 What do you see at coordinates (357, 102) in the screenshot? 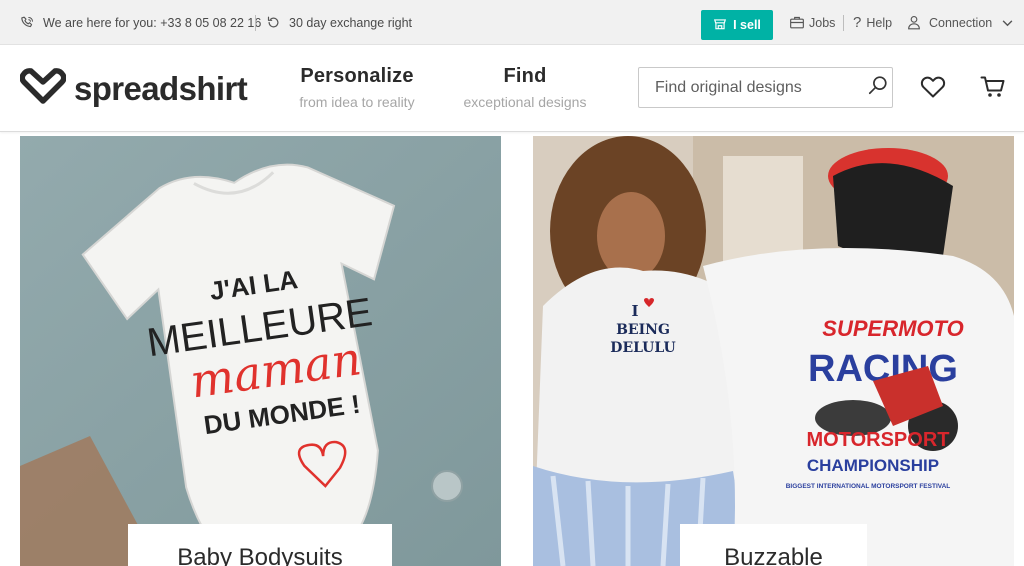
I see `nav-subtitle: from idea to reality` at bounding box center [357, 102].